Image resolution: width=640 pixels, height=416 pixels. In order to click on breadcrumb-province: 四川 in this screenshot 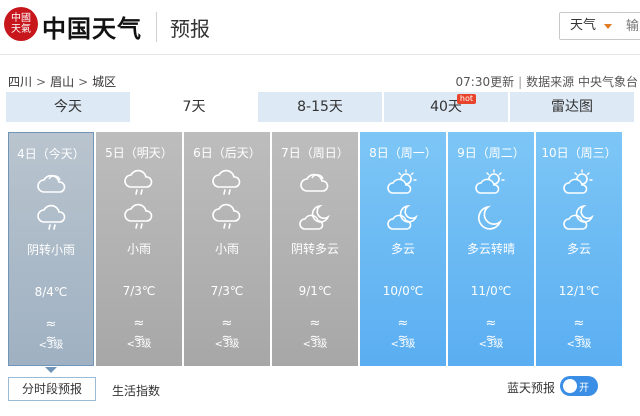, I will do `click(20, 82)`.